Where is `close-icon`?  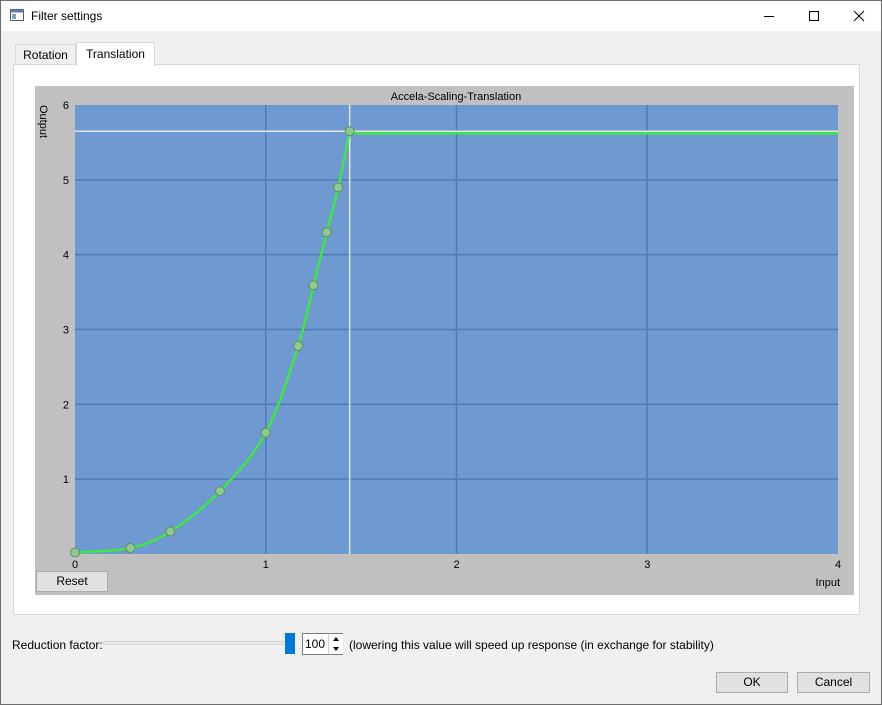
close-icon is located at coordinates (859, 16).